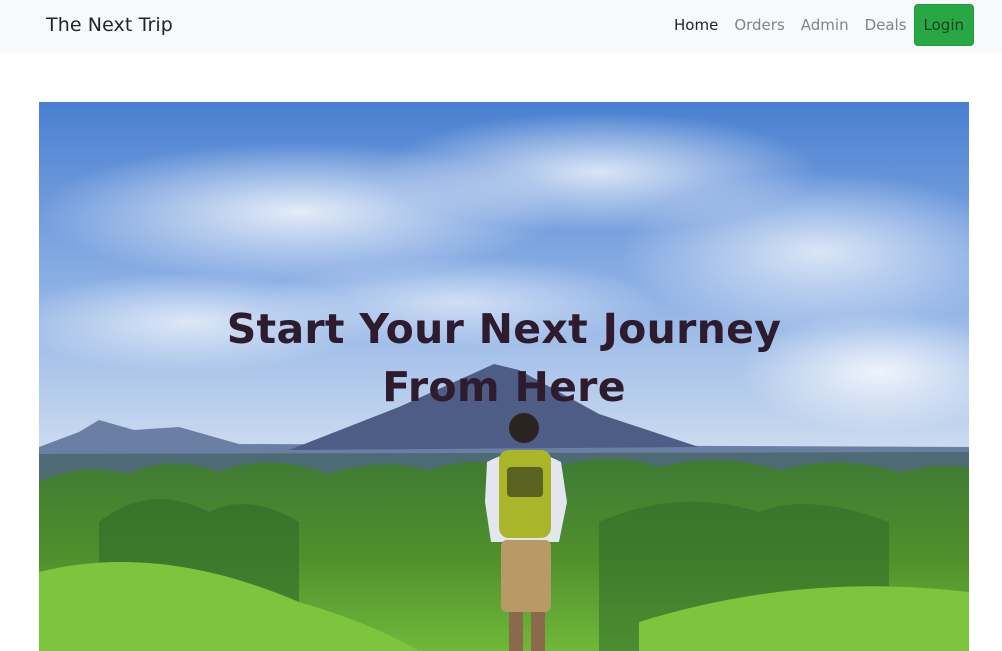 Image resolution: width=1002 pixels, height=651 pixels. What do you see at coordinates (504, 387) in the screenshot?
I see `hero-title-line-2: From Here` at bounding box center [504, 387].